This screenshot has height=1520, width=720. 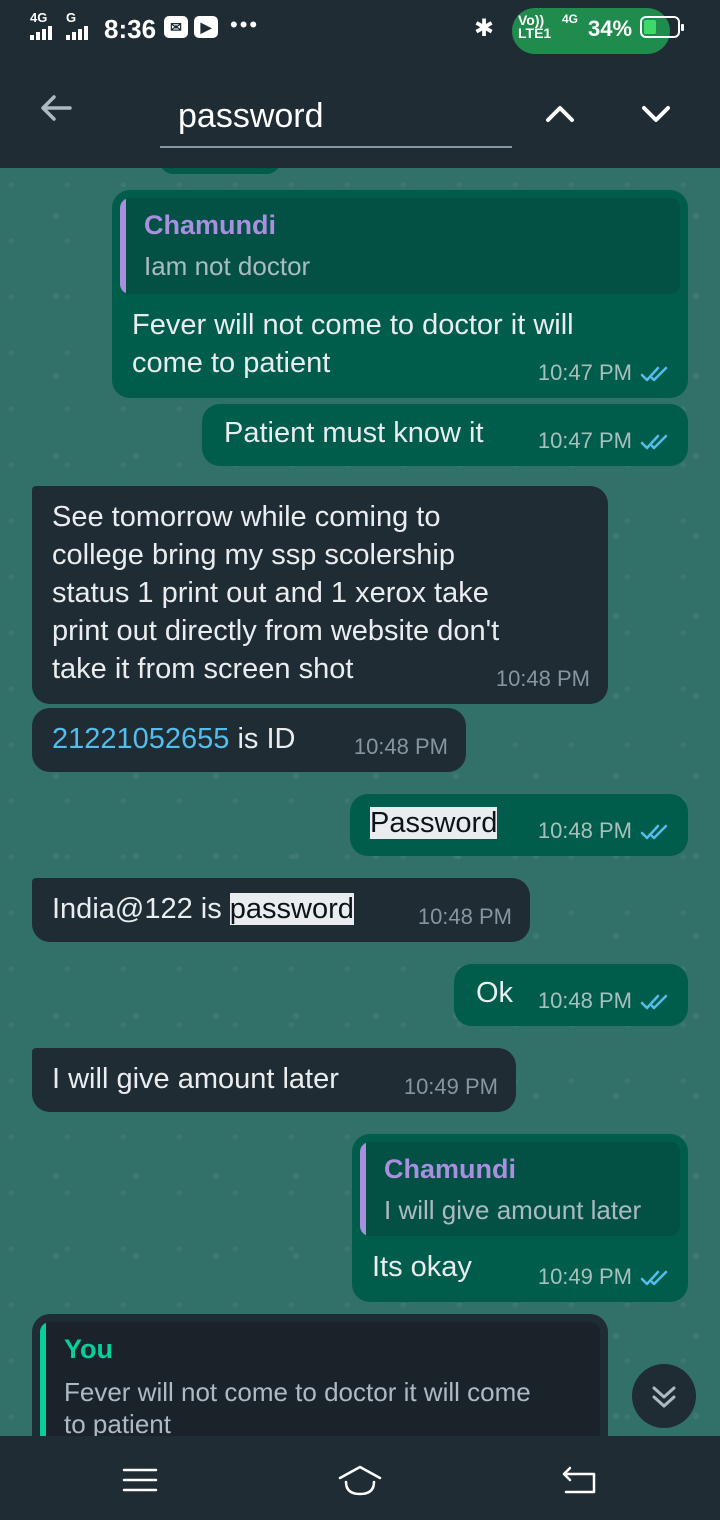 I want to click on system-back-button, so click(x=579, y=1481).